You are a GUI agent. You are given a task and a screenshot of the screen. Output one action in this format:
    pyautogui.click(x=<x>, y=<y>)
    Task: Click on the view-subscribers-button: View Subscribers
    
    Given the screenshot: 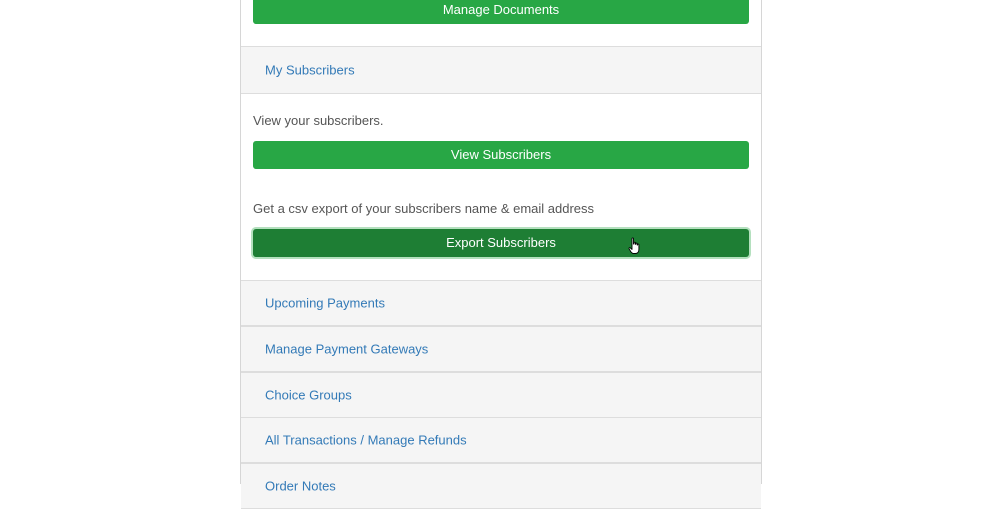 What is the action you would take?
    pyautogui.click(x=501, y=155)
    